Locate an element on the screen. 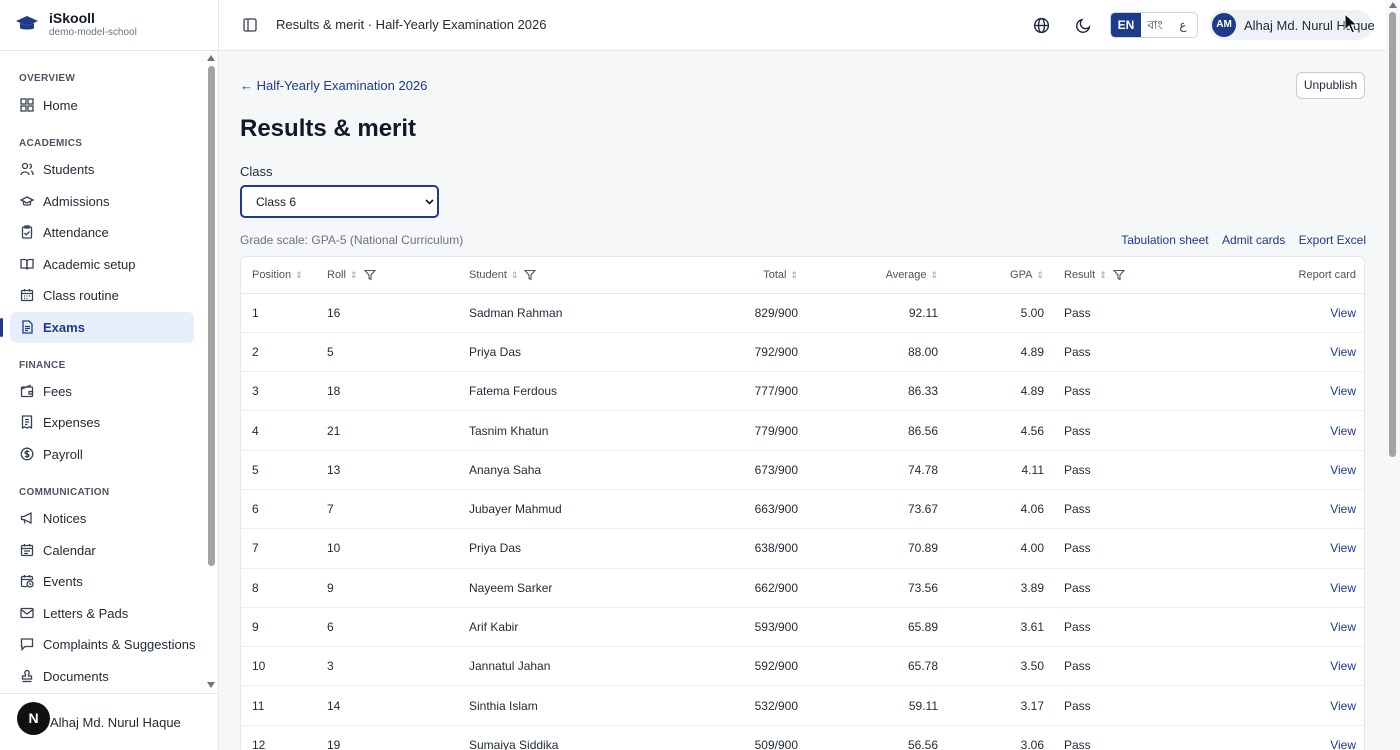 The width and height of the screenshot is (1400, 750). col-student: Student ⇕ is located at coordinates (576, 275).